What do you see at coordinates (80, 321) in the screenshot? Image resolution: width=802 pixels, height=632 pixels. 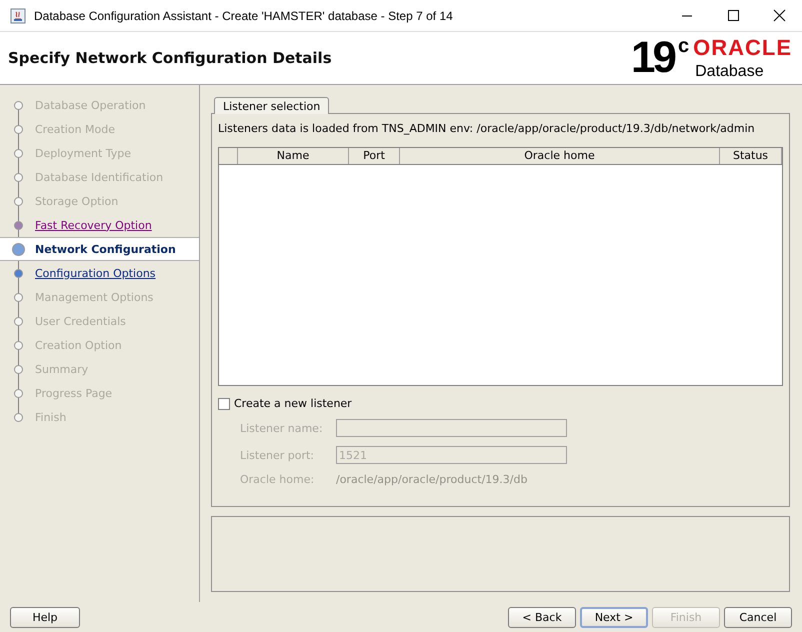 I see `step-label: User Credentials` at bounding box center [80, 321].